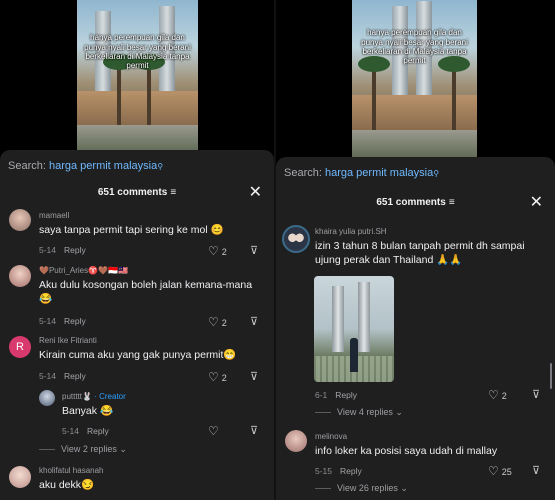 Image resolution: width=555 pixels, height=500 pixels. I want to click on comment-text: aku dekk😏, so click(67, 485).